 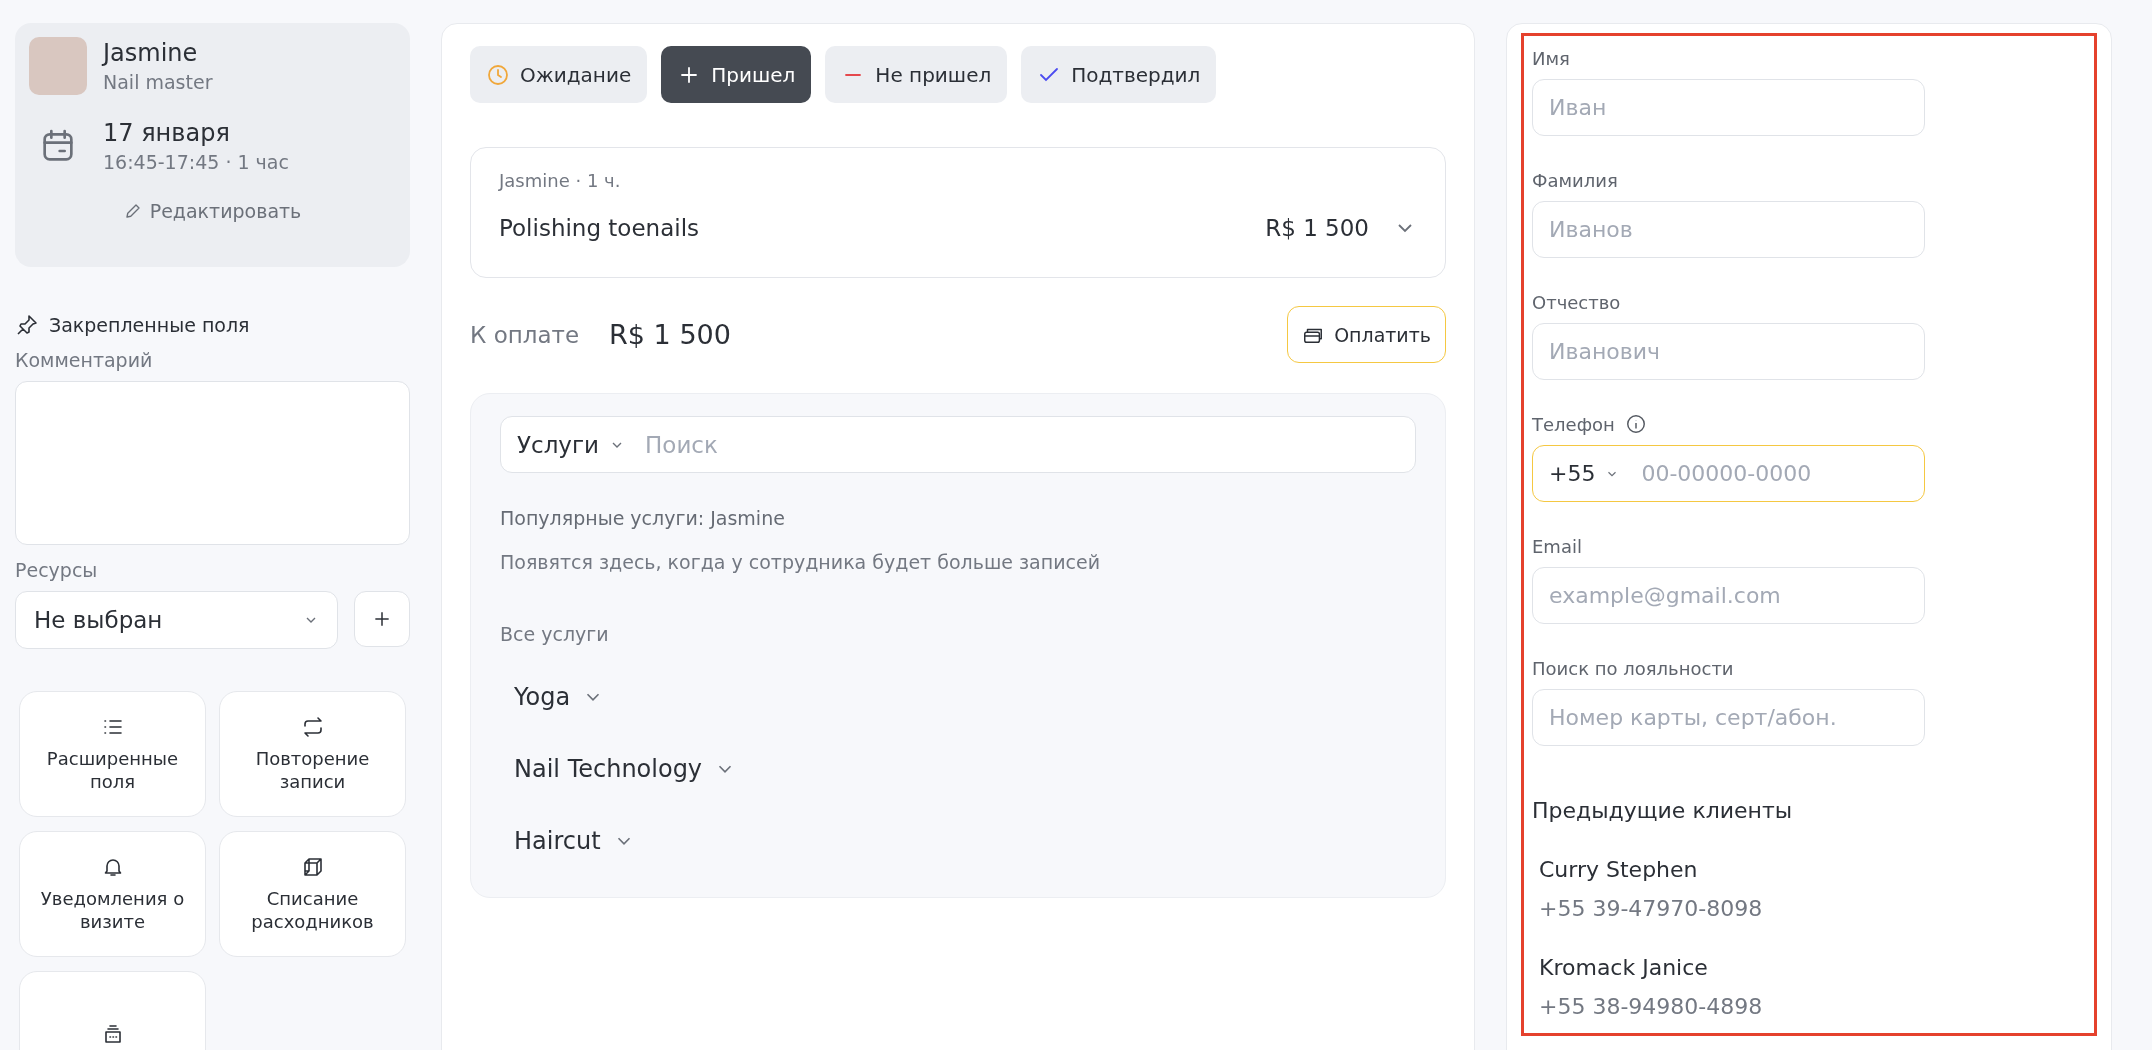 I want to click on payment-label: К оплате, so click(x=525, y=334).